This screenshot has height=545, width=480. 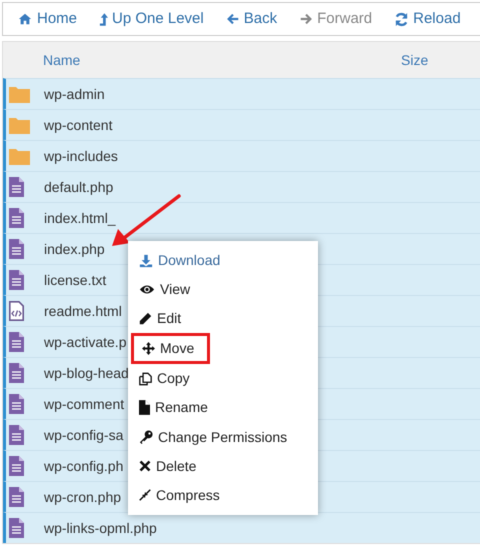 What do you see at coordinates (84, 435) in the screenshot?
I see `file-name: wp-config-sa` at bounding box center [84, 435].